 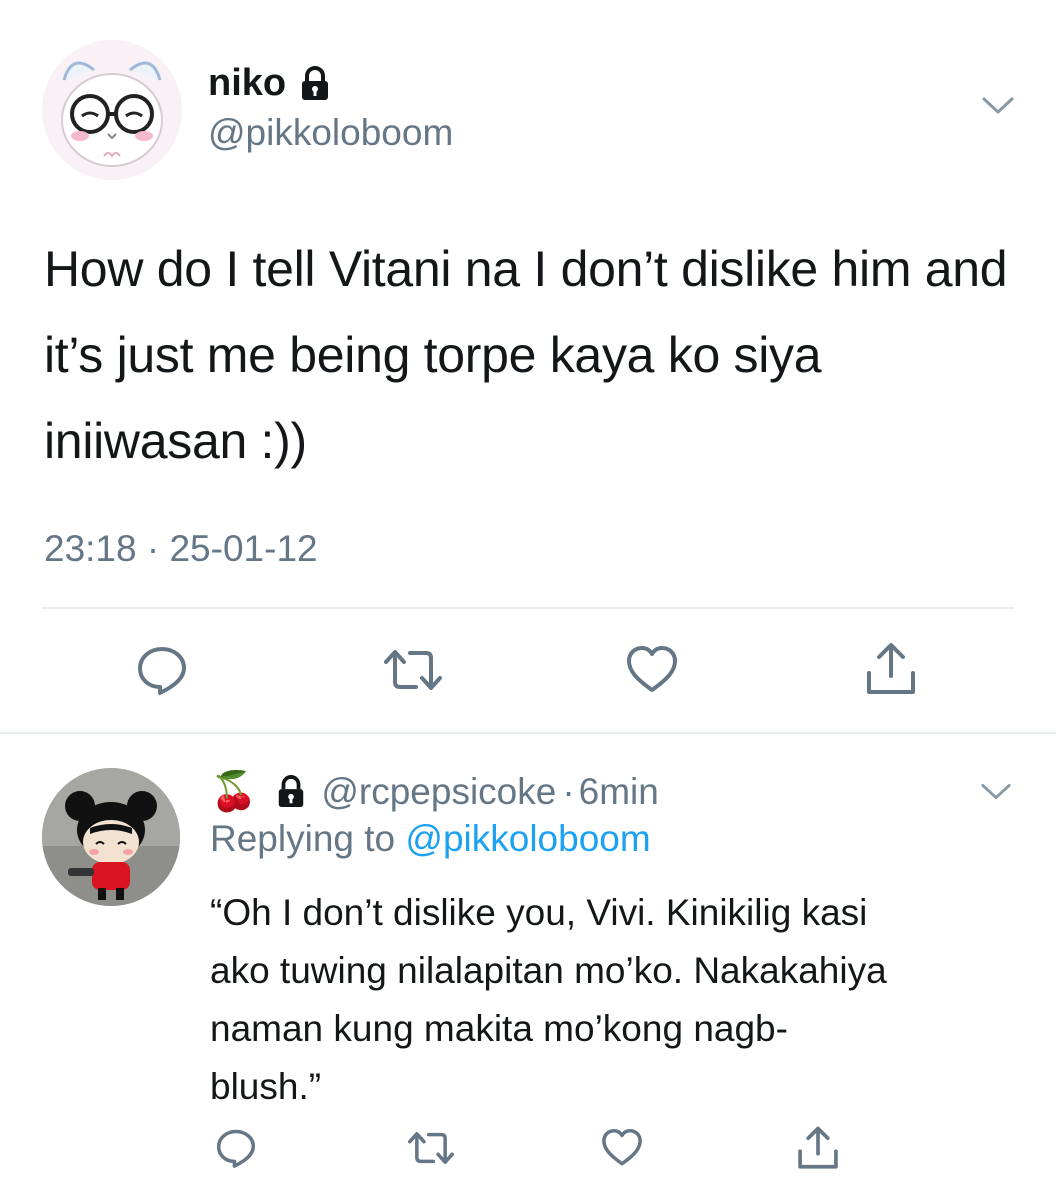 What do you see at coordinates (527, 838) in the screenshot?
I see `replying-mention: @pikkoloboom` at bounding box center [527, 838].